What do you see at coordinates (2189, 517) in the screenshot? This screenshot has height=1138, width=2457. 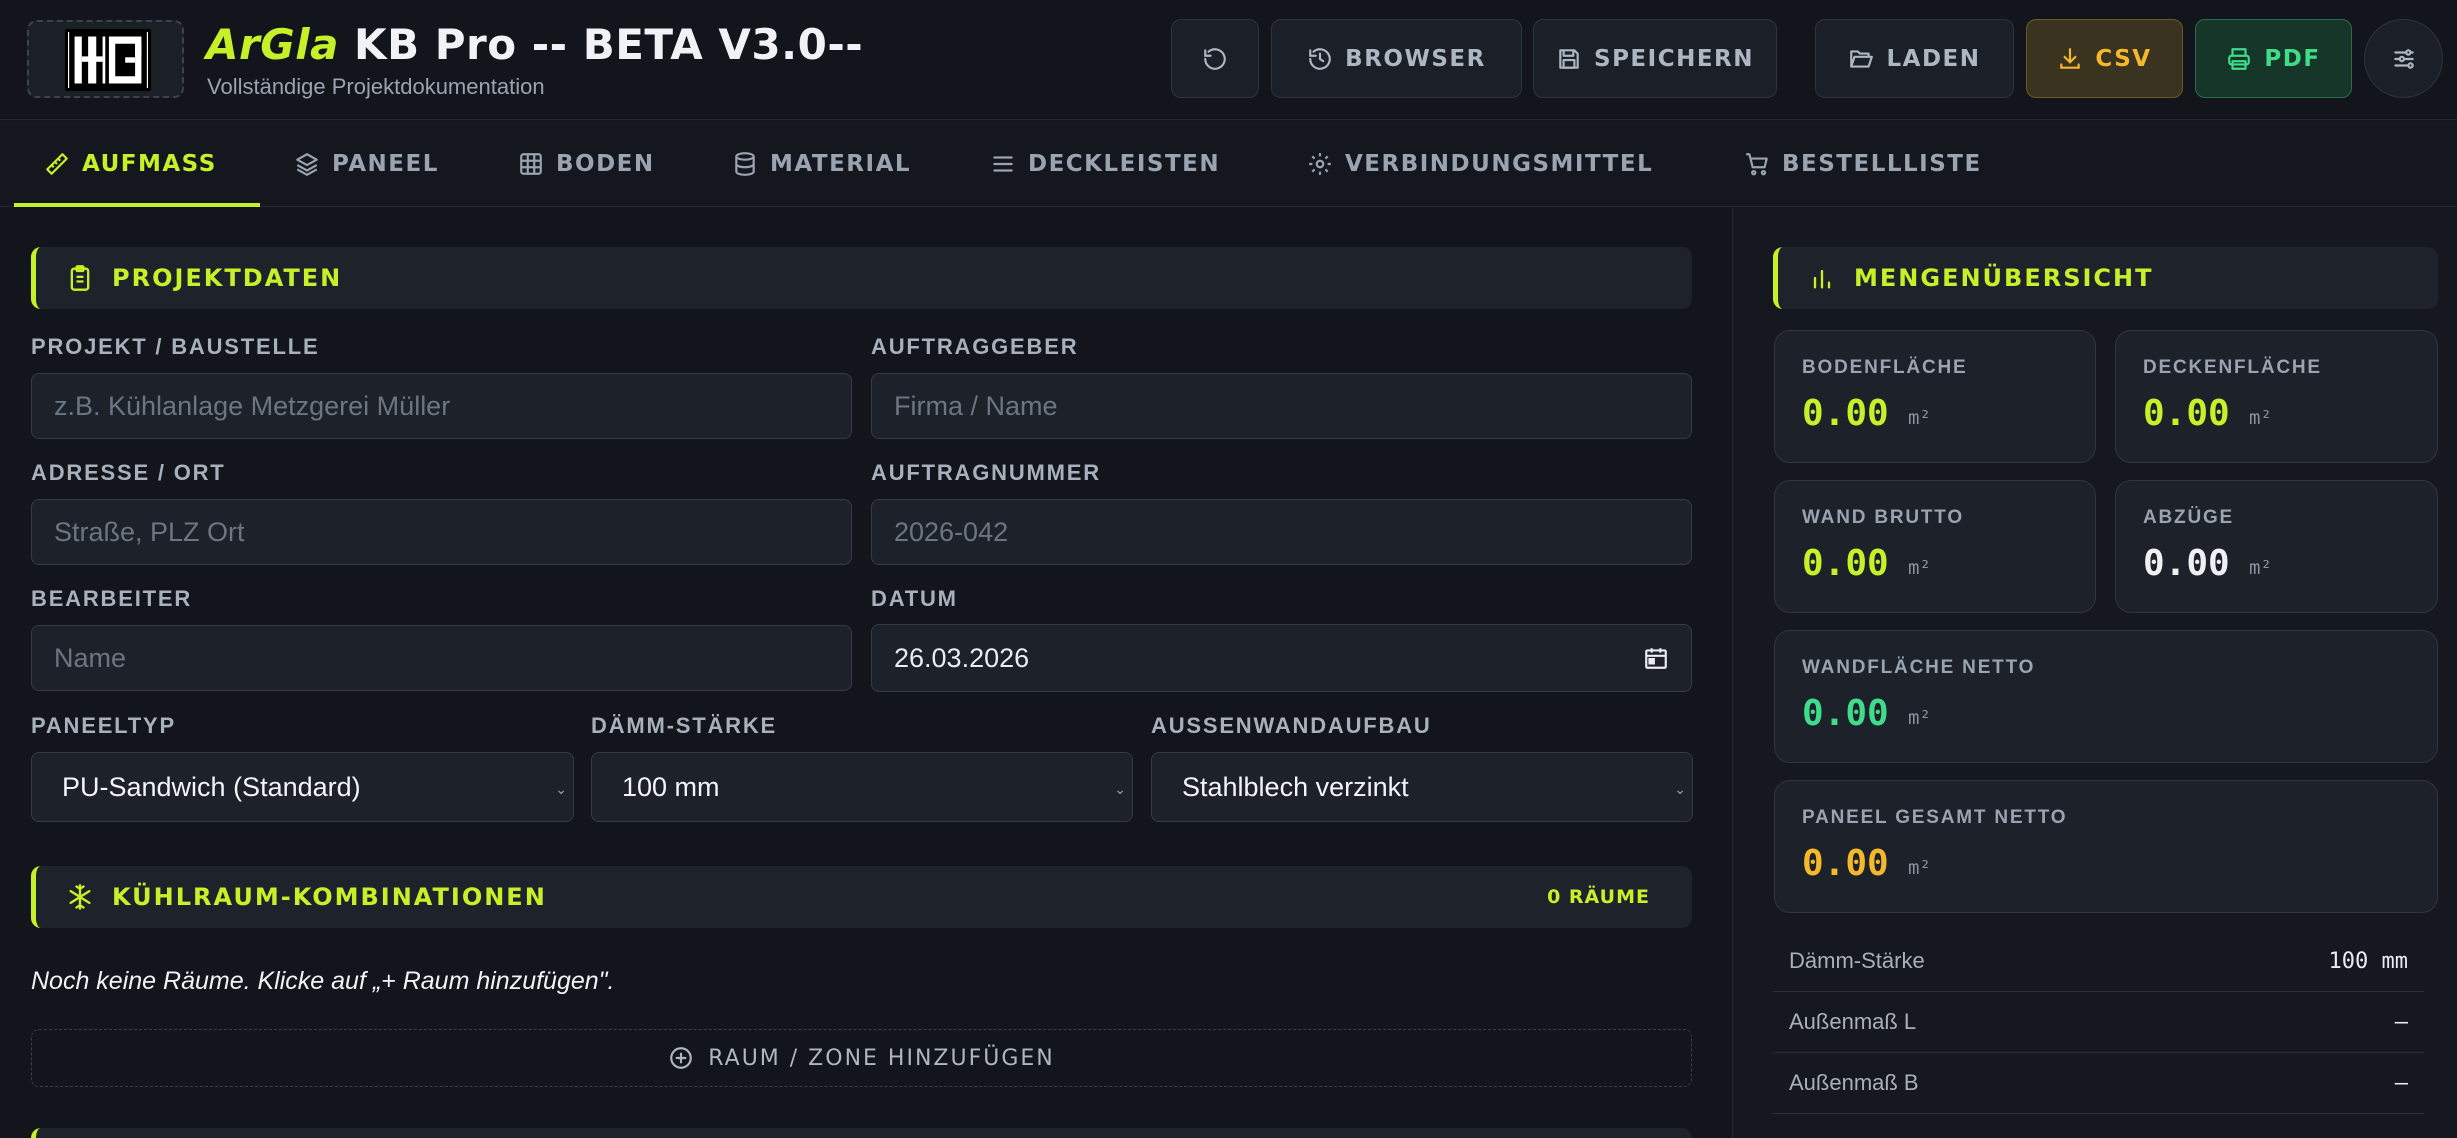 I see `abzuege-label: ABZÜGE` at bounding box center [2189, 517].